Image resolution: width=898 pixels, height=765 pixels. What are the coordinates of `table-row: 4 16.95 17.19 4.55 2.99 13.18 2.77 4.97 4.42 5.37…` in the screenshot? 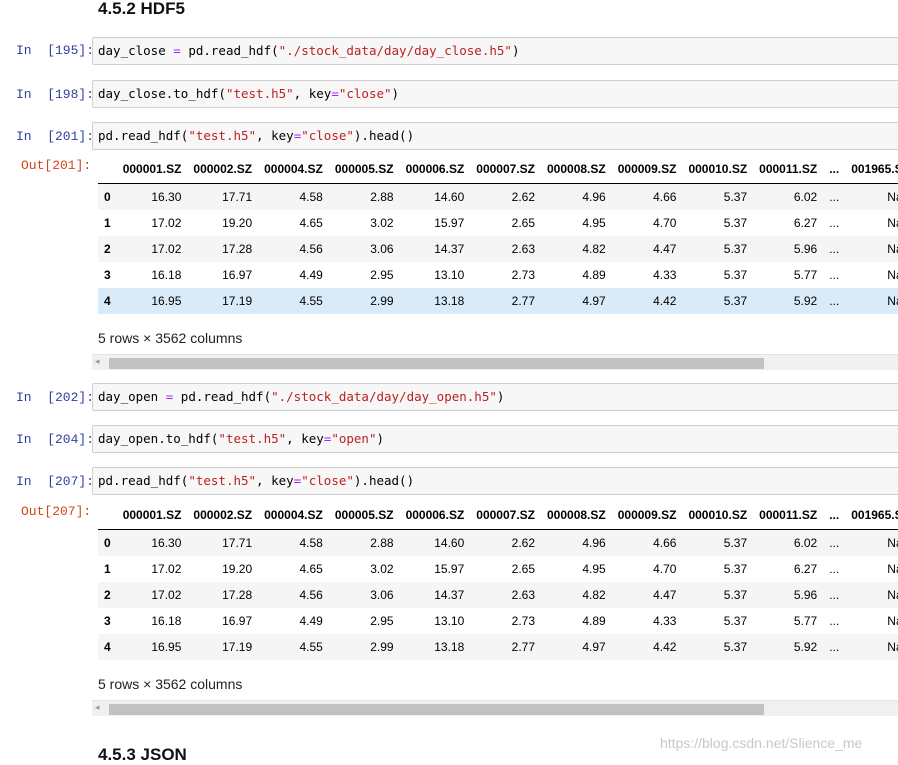 It's located at (498, 647).